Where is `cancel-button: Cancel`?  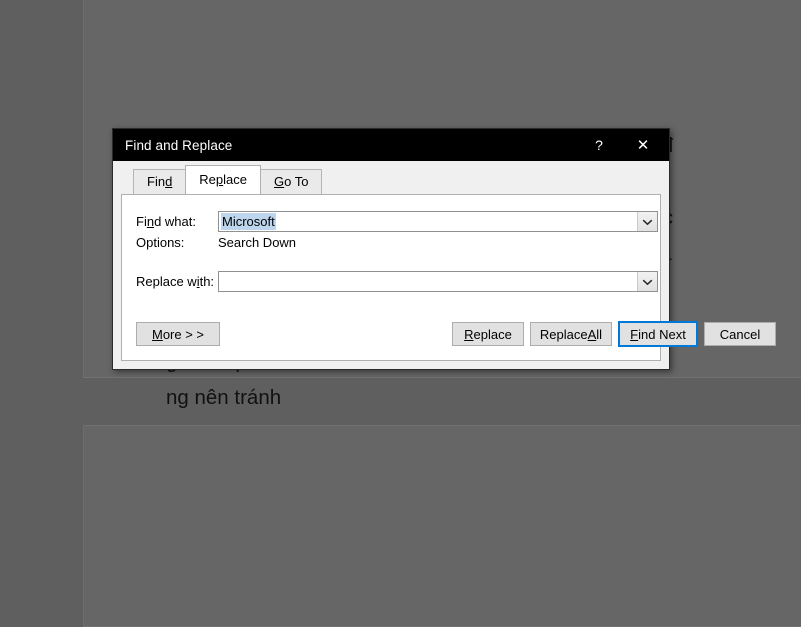 cancel-button: Cancel is located at coordinates (740, 334).